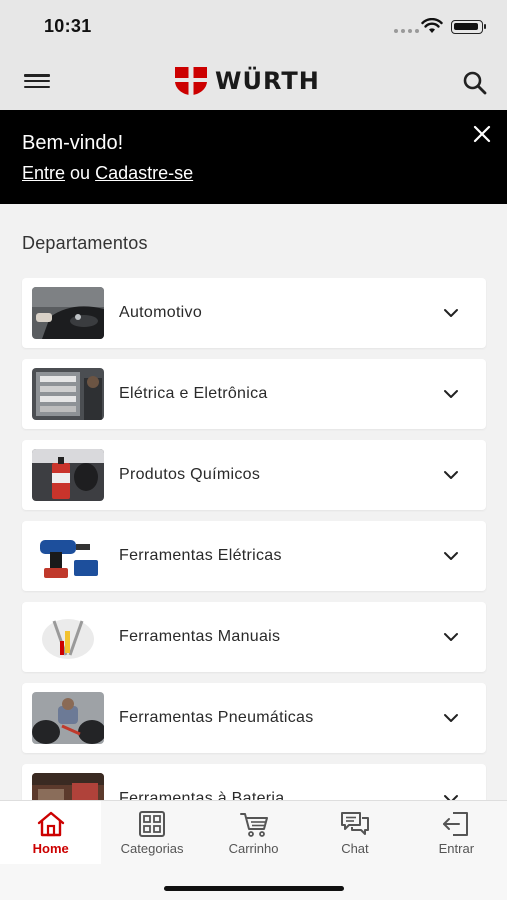 Image resolution: width=507 pixels, height=900 pixels. Describe the element at coordinates (85, 243) in the screenshot. I see `departments-title: Departamentos` at that location.